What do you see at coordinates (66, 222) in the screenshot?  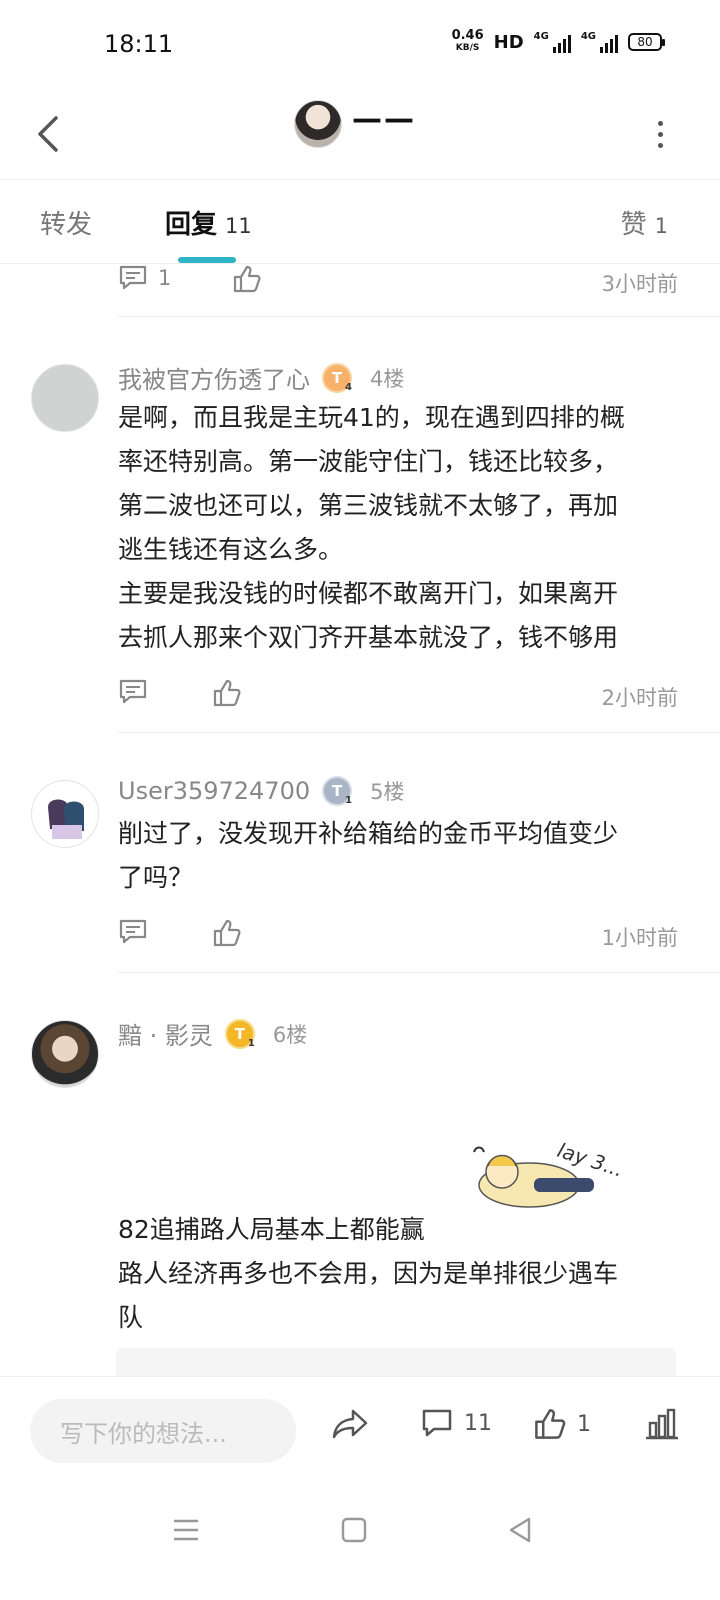 I see `tab-repost: 转发` at bounding box center [66, 222].